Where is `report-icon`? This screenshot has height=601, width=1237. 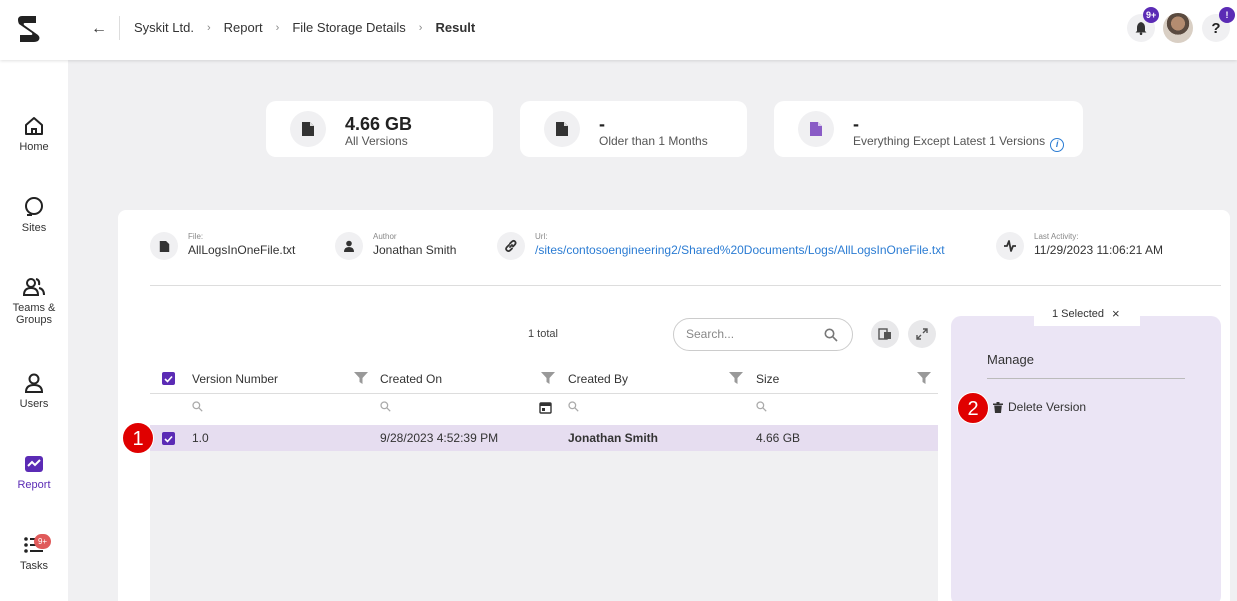
report-icon is located at coordinates (34, 464).